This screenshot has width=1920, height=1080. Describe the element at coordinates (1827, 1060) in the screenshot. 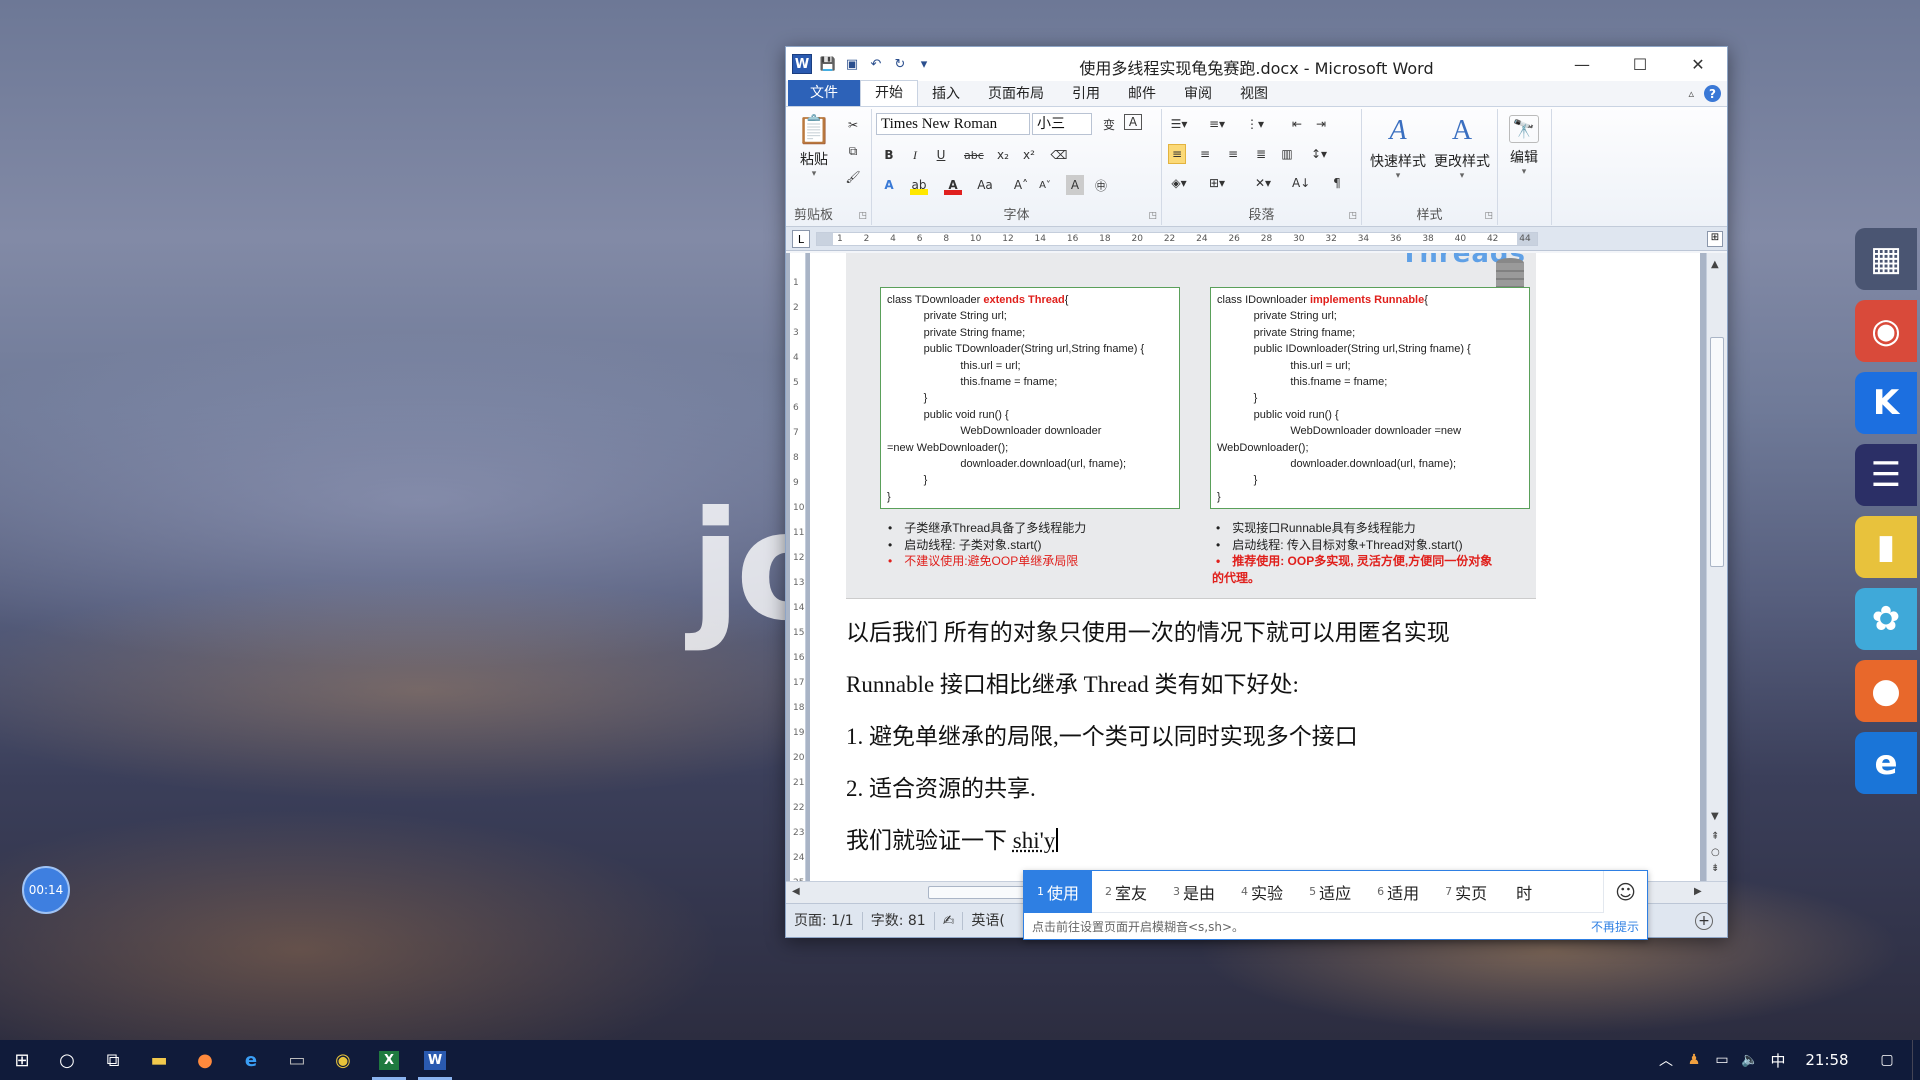

I see `clock: 21:58` at that location.